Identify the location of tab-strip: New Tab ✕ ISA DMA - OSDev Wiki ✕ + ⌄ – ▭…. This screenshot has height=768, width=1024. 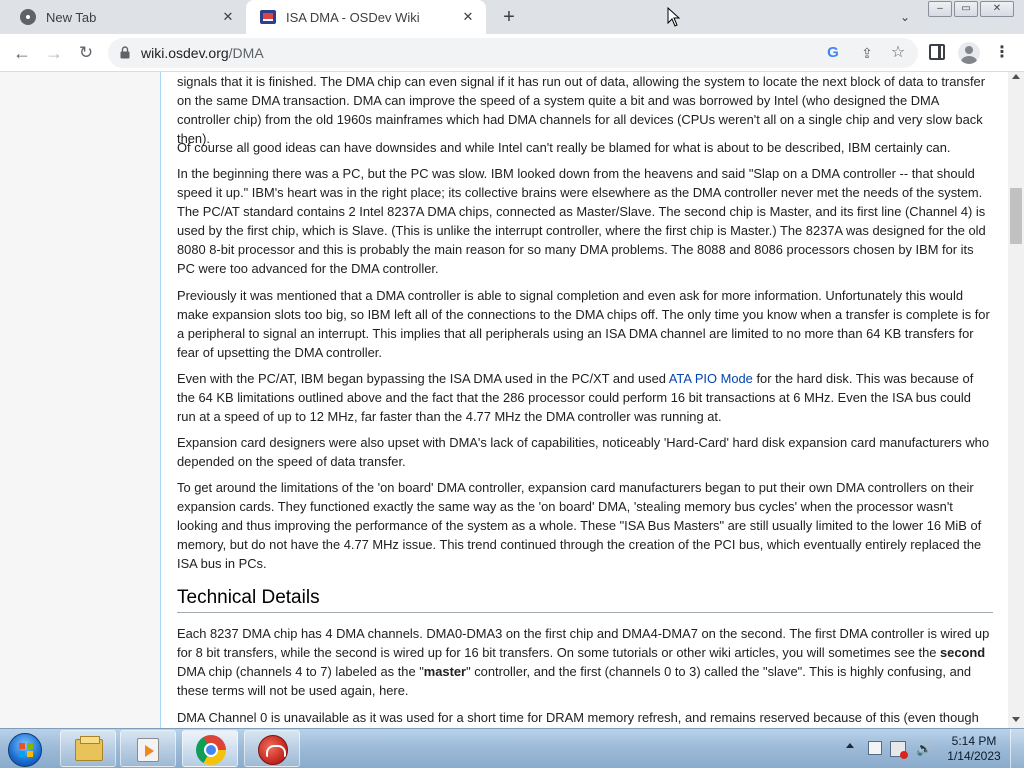
(512, 17).